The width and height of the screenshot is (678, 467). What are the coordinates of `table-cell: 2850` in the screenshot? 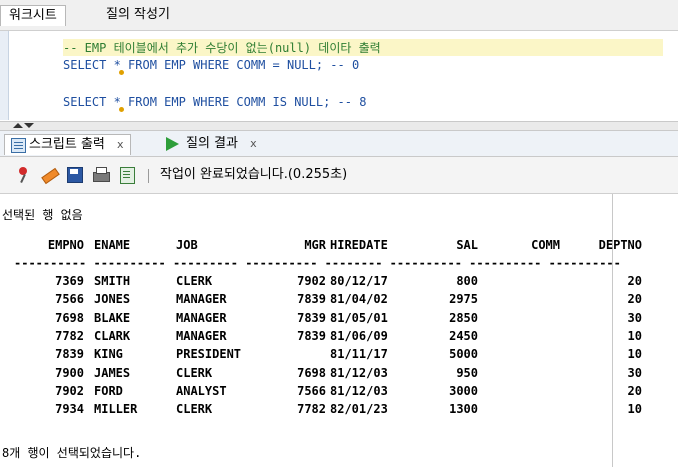 It's located at (463, 317).